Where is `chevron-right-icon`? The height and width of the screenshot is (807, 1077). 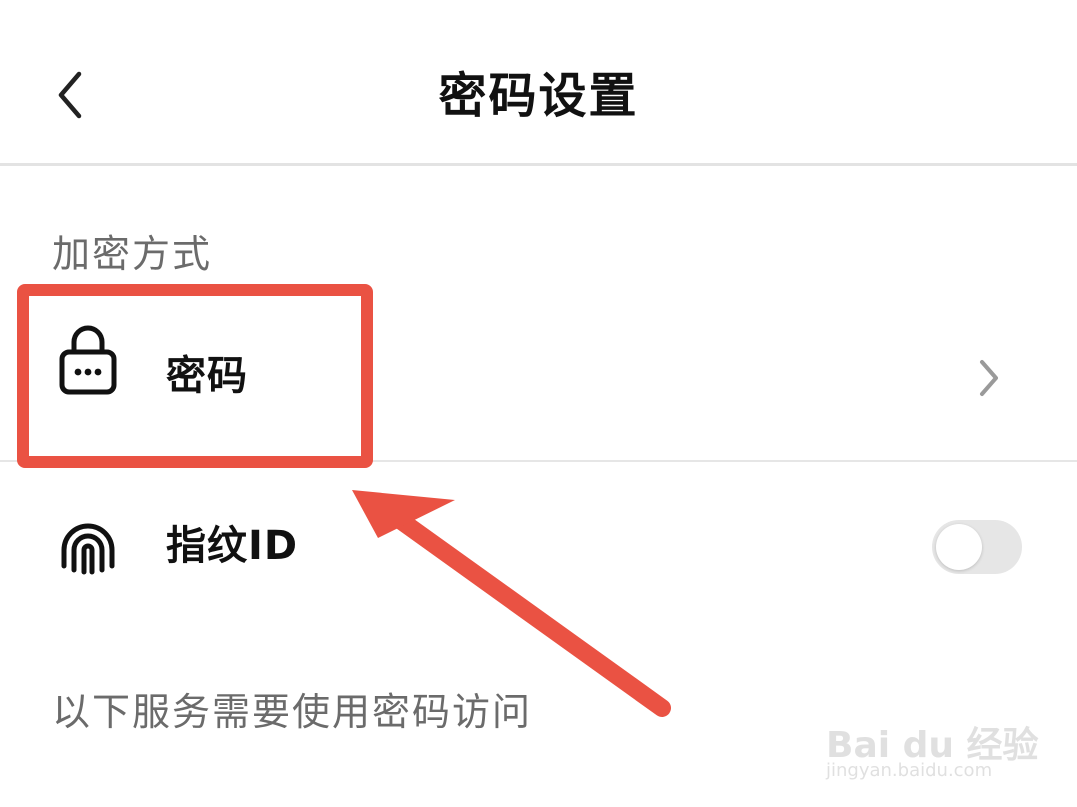
chevron-right-icon is located at coordinates (989, 378).